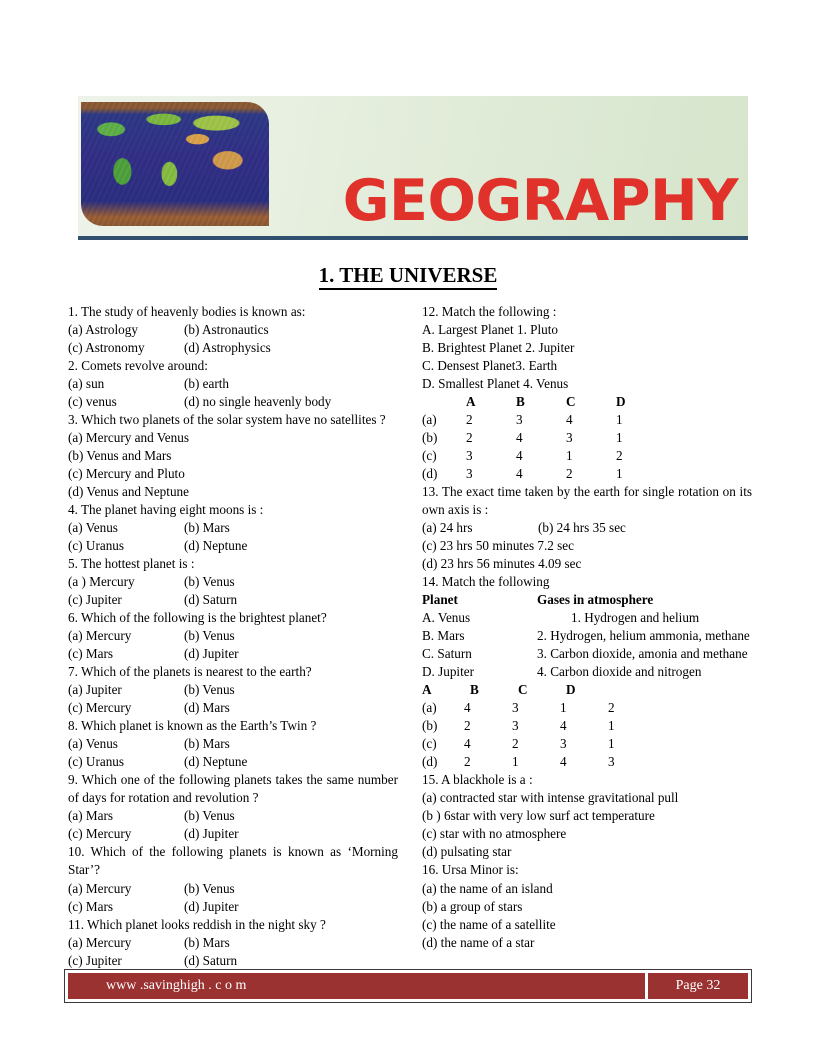 Image resolution: width=816 pixels, height=1056 pixels. I want to click on table-cell: (c), so click(429, 744).